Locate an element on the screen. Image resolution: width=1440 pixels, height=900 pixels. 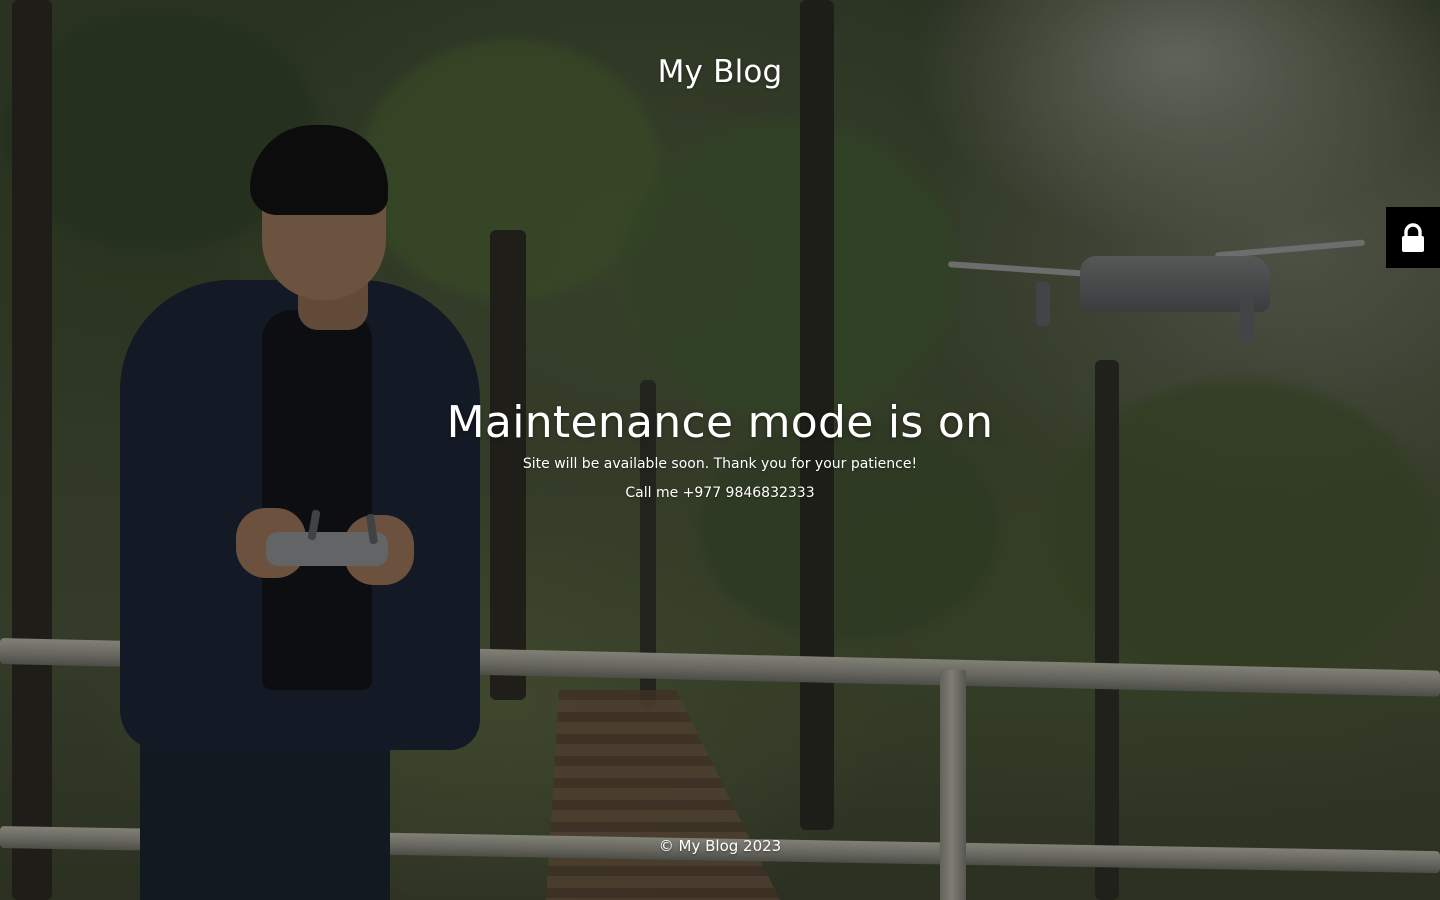
contact-text: Call me +977 9846832333 is located at coordinates (720, 493).